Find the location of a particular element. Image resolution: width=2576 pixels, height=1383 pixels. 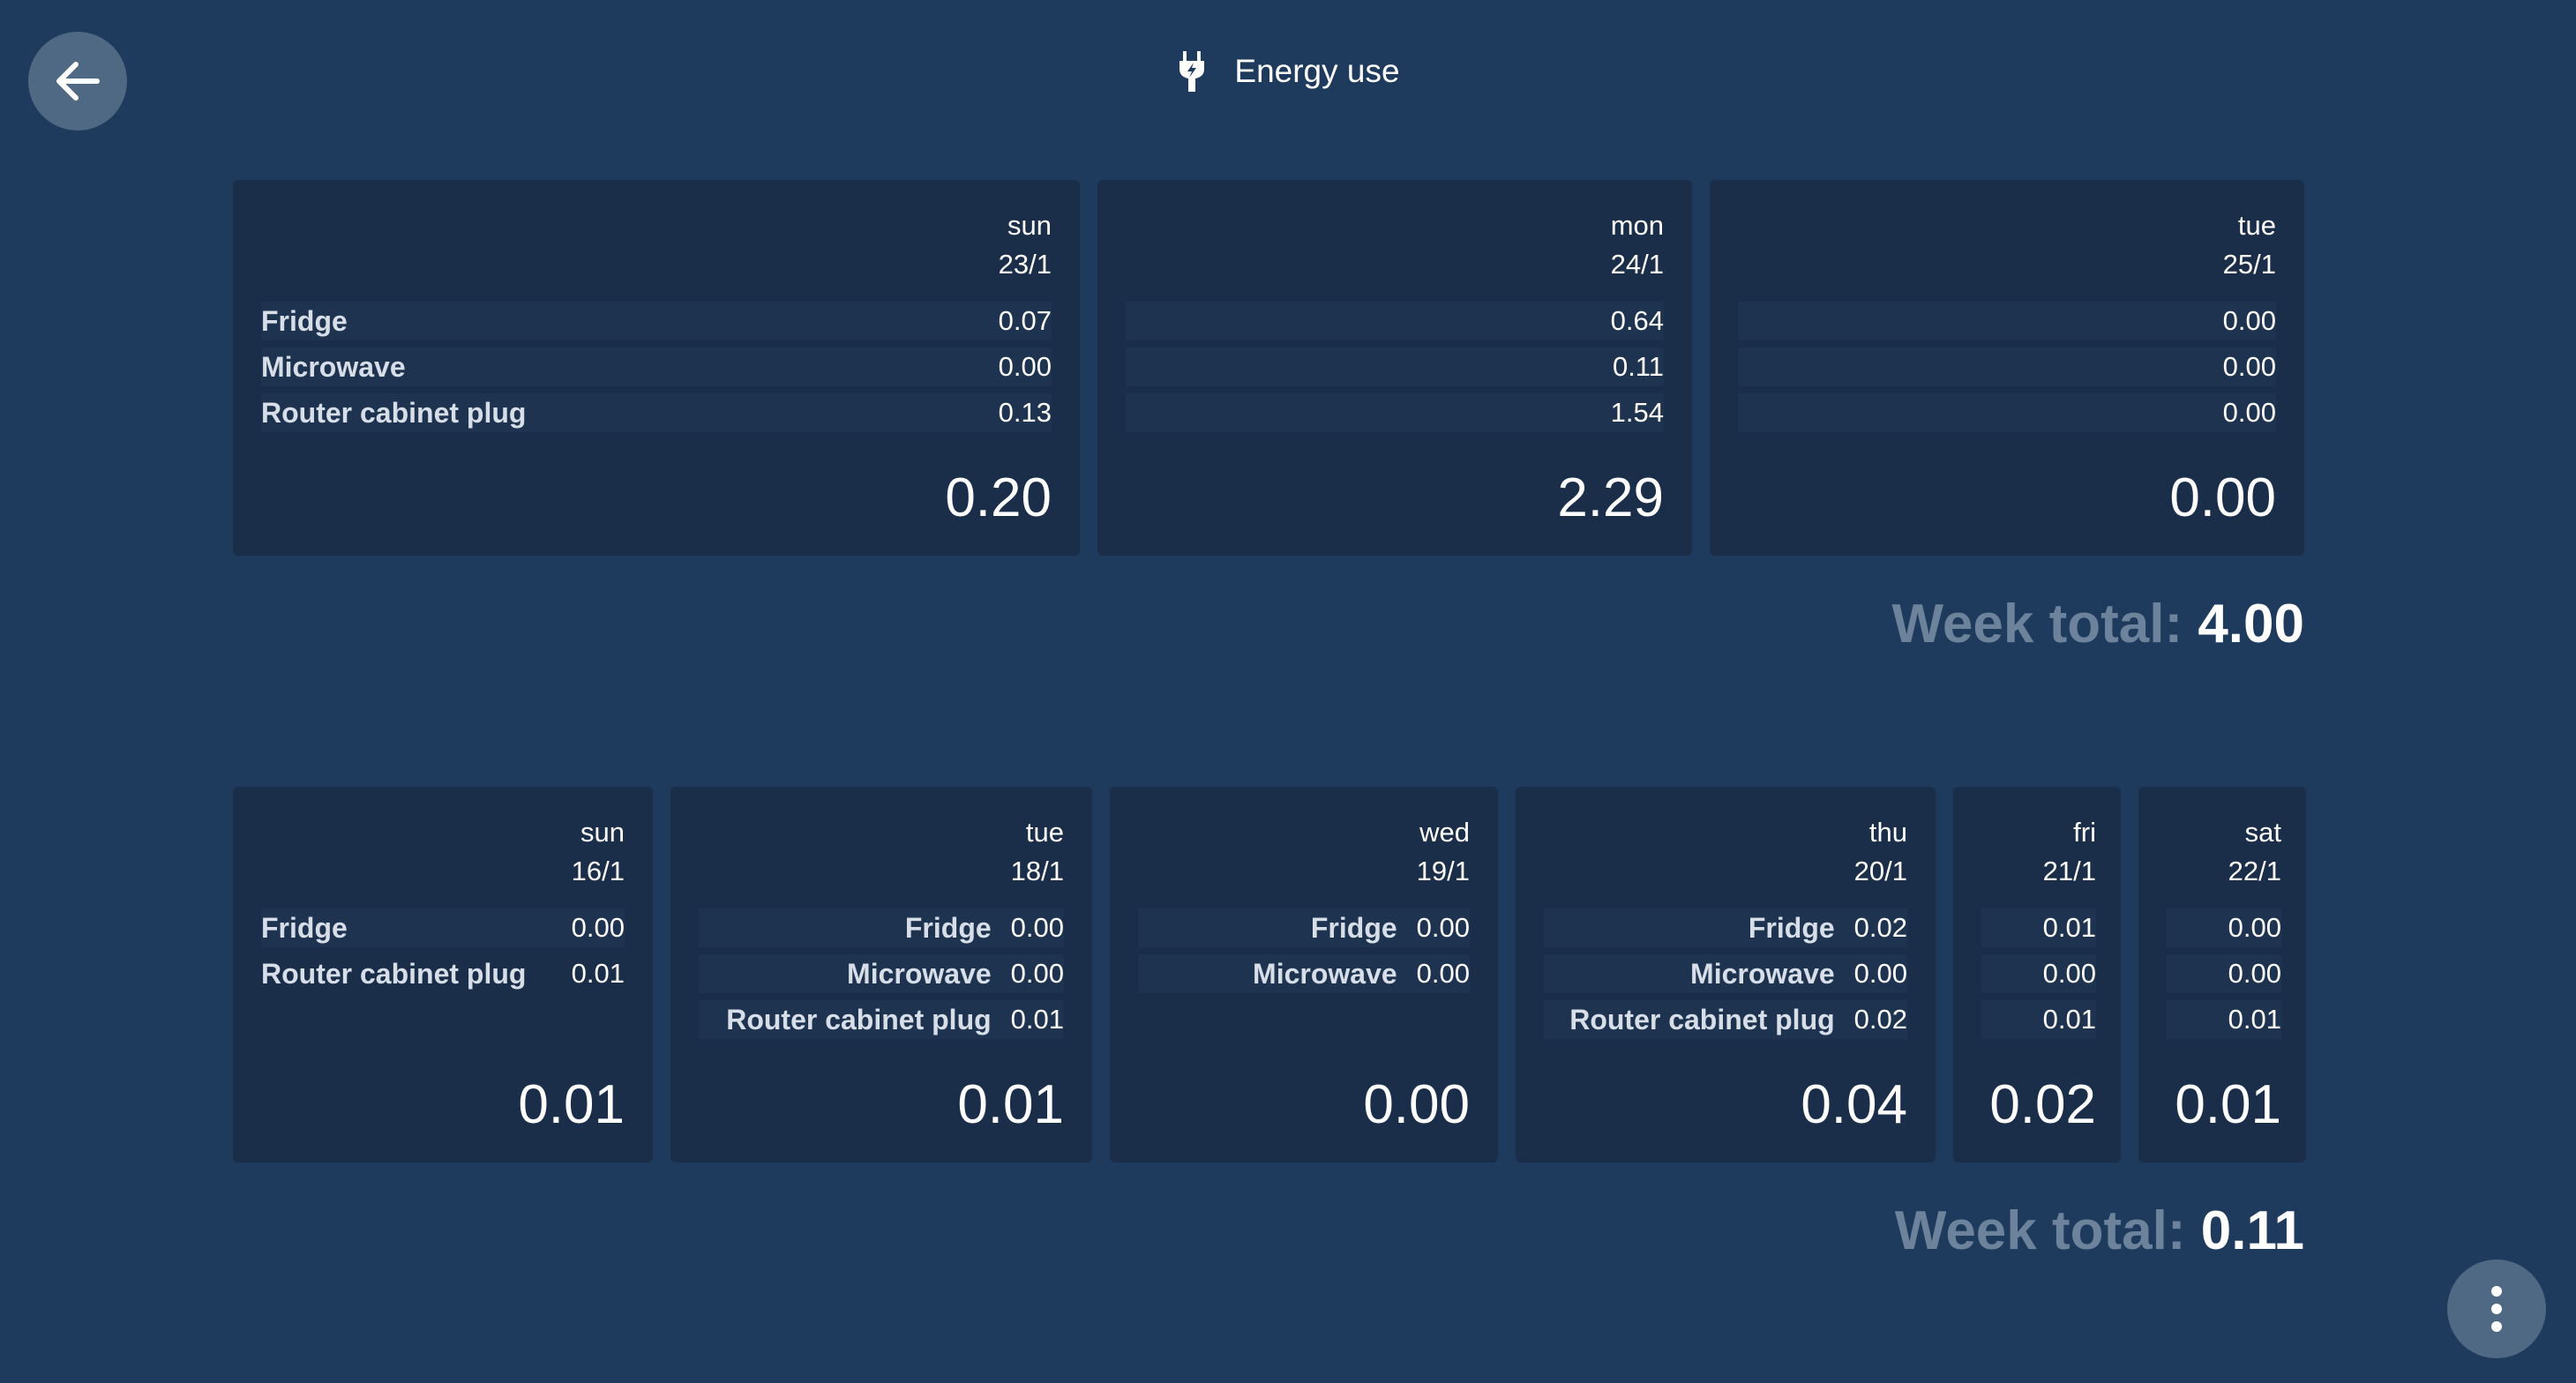

device-value: 0.13 is located at coordinates (1025, 412).